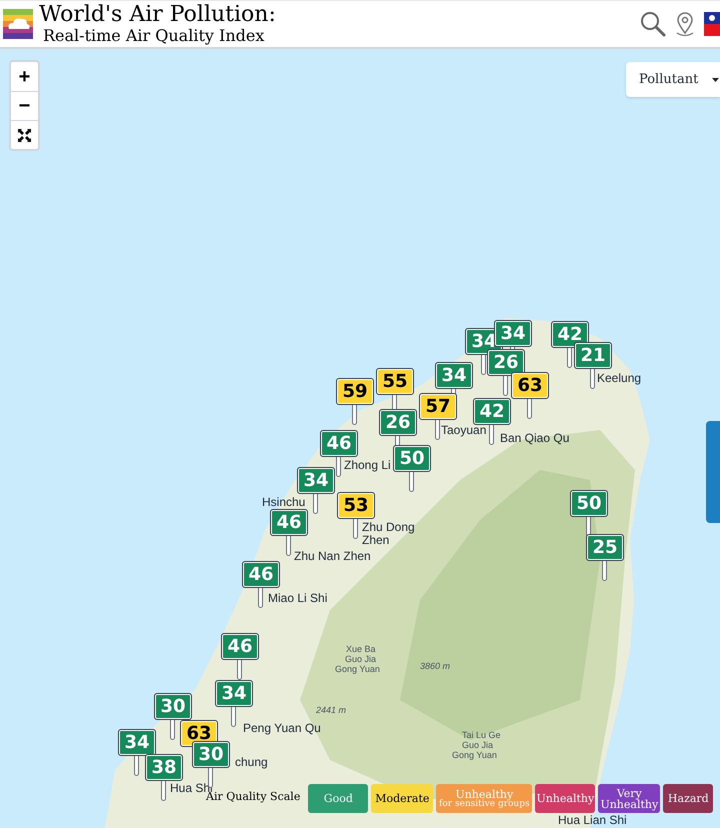  Describe the element at coordinates (619, 378) in the screenshot. I see `place-label: Keelung` at that location.